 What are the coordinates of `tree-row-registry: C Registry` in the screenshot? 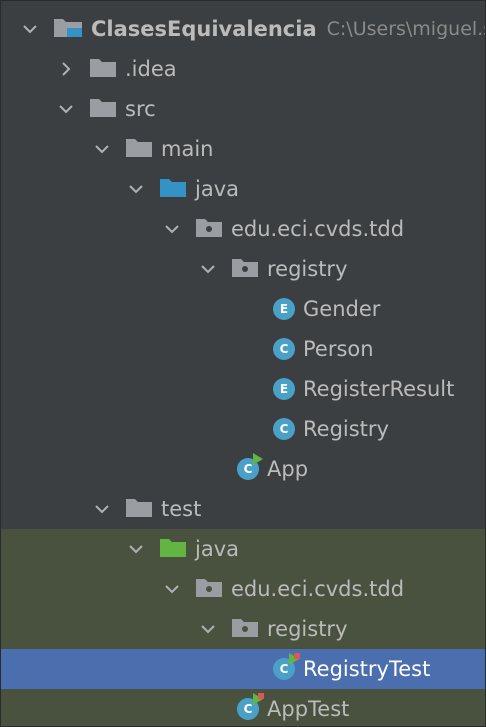 It's located at (243, 429).